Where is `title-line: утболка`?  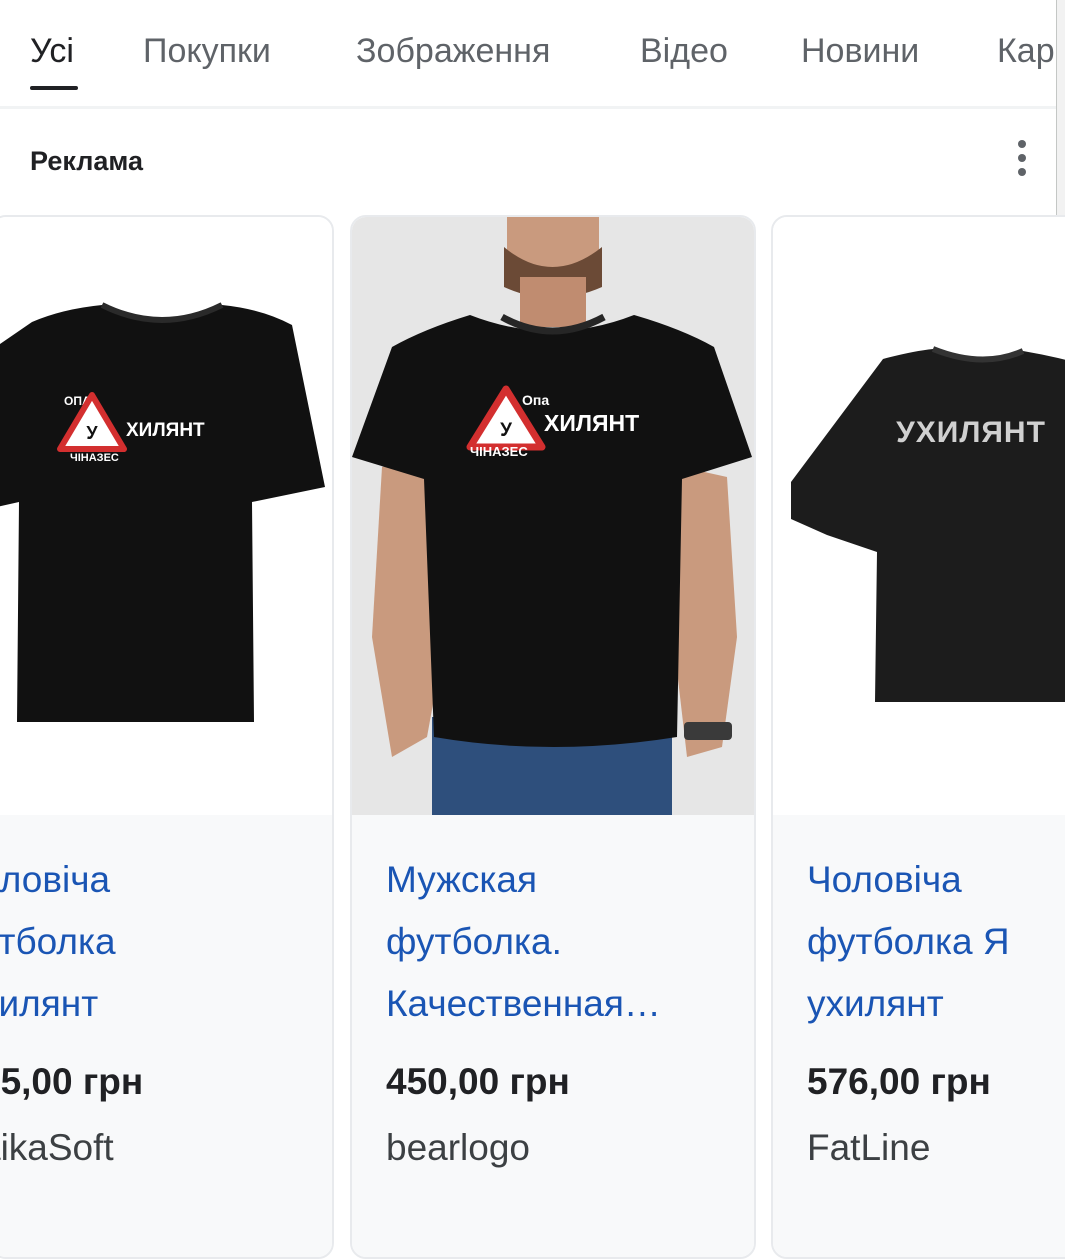
title-line: утболка is located at coordinates (58, 941).